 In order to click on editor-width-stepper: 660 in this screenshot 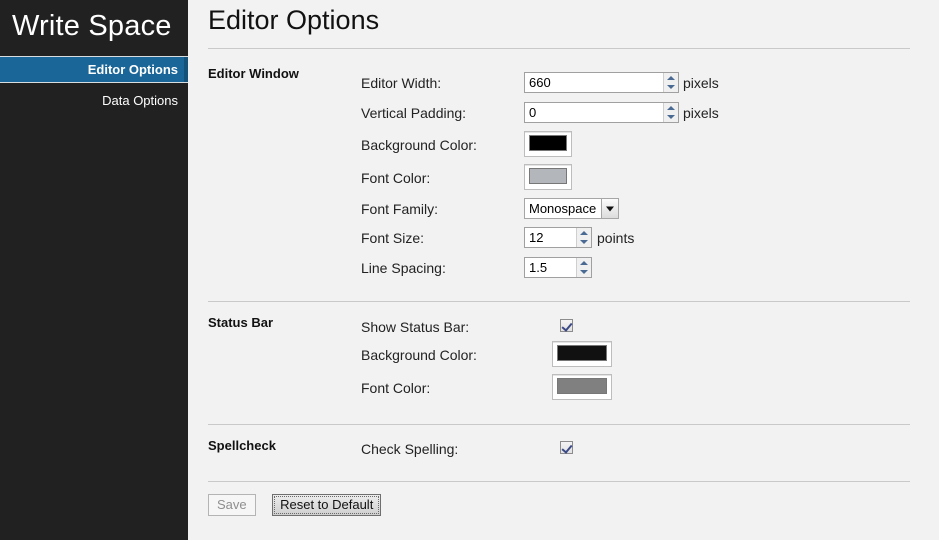, I will do `click(601, 82)`.